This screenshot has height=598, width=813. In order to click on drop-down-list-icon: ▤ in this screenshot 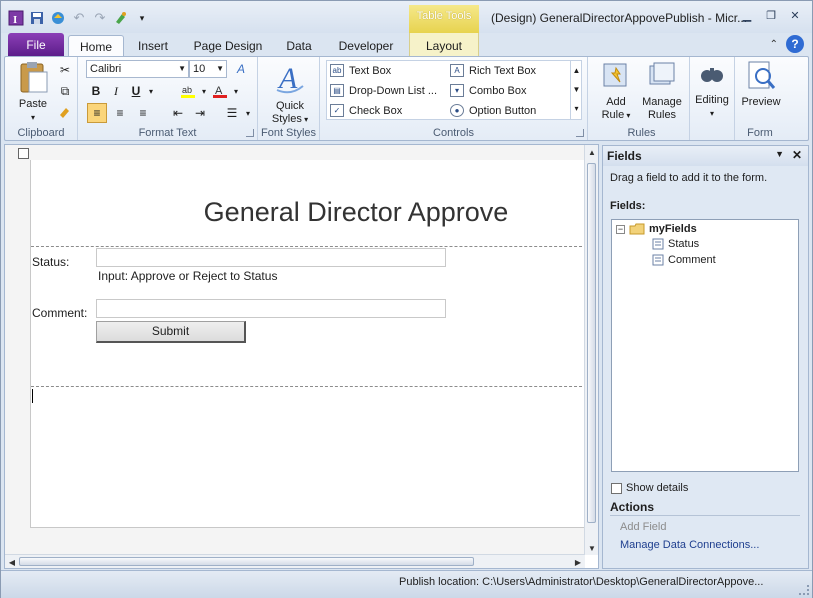, I will do `click(337, 90)`.